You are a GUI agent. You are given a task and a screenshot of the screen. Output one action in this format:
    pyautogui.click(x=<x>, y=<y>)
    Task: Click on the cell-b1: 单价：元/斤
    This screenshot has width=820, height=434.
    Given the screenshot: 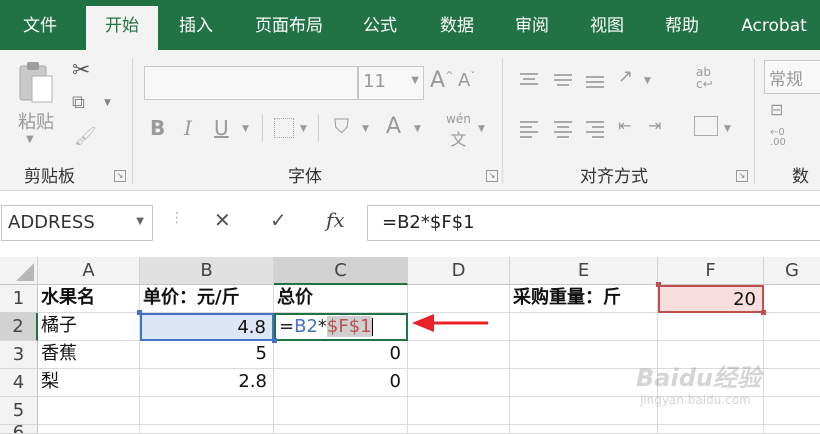 What is the action you would take?
    pyautogui.click(x=207, y=299)
    